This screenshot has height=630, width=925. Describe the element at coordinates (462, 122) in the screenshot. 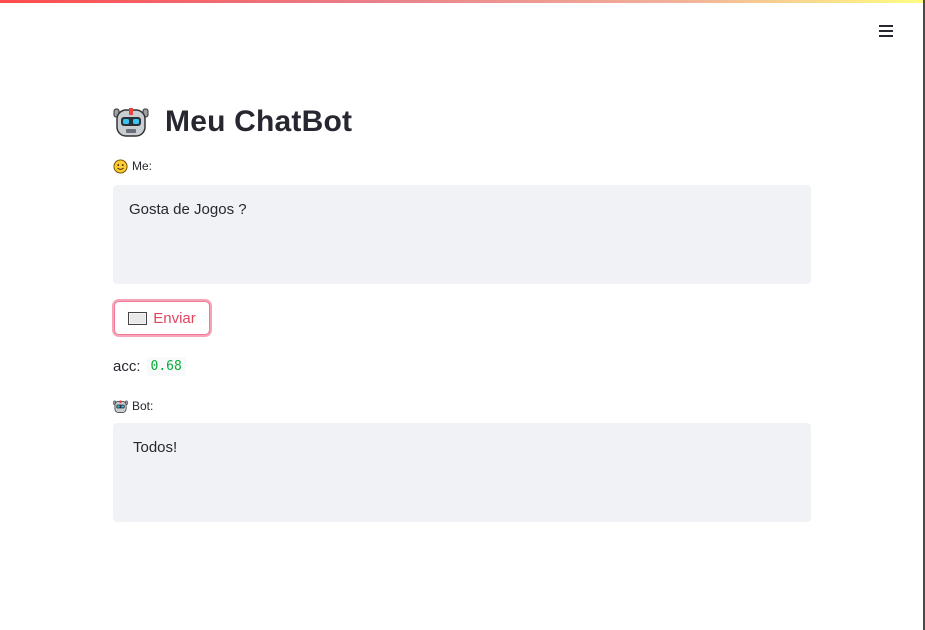

I see `title-row: Meu ChatBot` at that location.